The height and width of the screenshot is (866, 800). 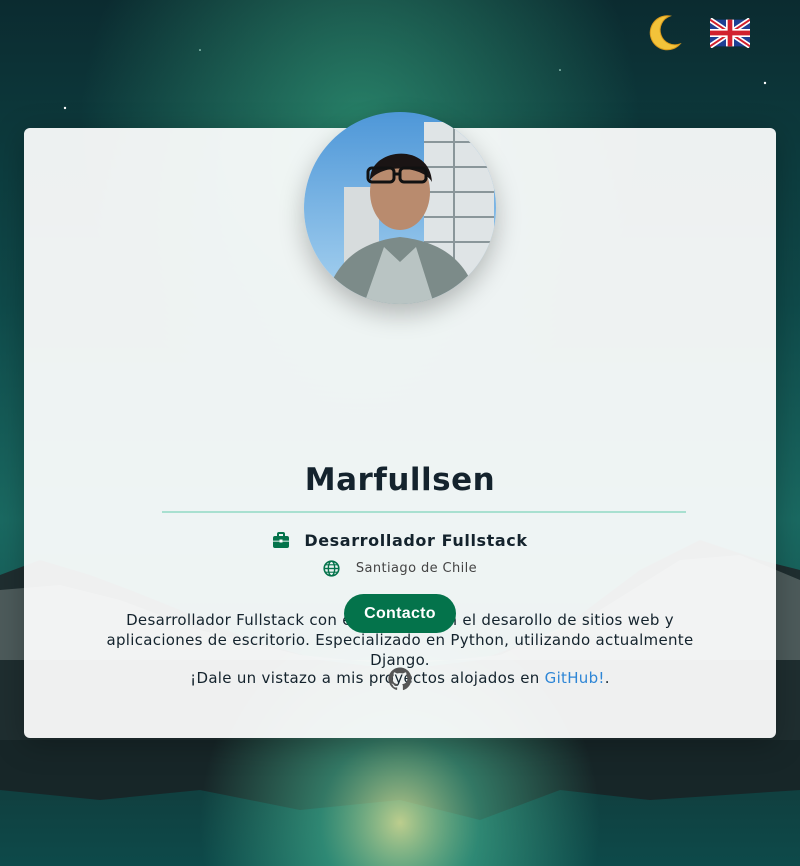 I want to click on theme-toggle-button, so click(x=664, y=33).